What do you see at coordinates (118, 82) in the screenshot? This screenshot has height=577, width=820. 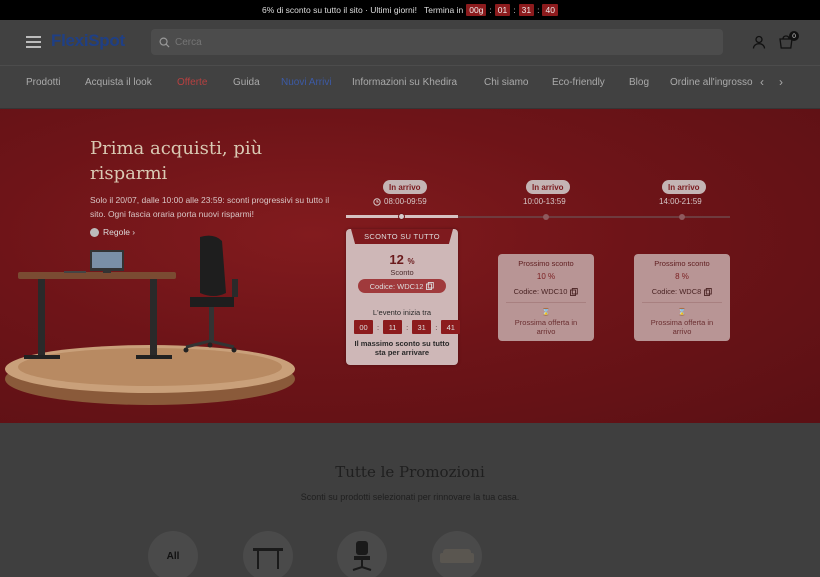 I see `nav-item-acquista-il-look: Acquista il look` at bounding box center [118, 82].